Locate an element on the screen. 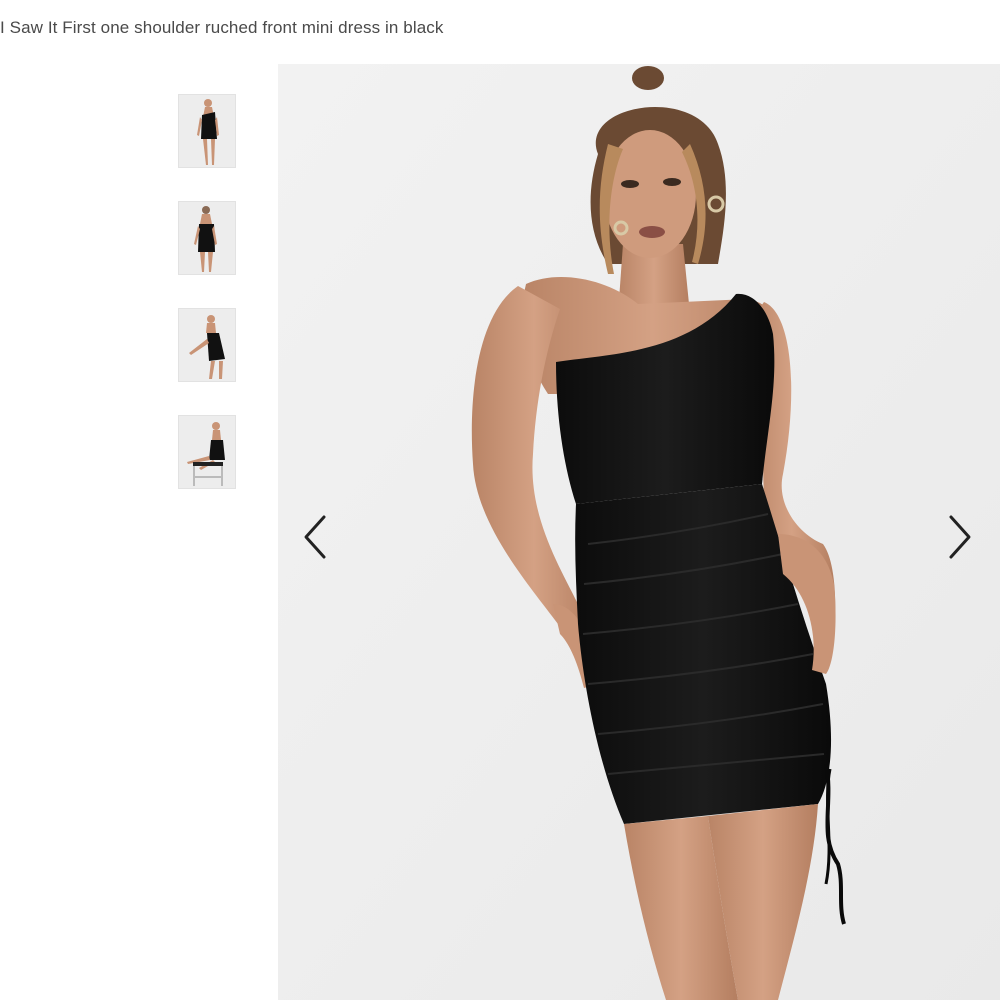 The width and height of the screenshot is (1000, 1000). thumbnail-front is located at coordinates (207, 131).